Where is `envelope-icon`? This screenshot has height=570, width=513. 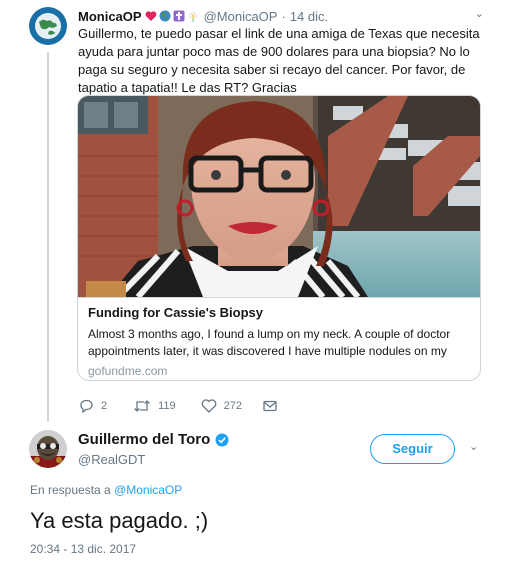 envelope-icon is located at coordinates (270, 406).